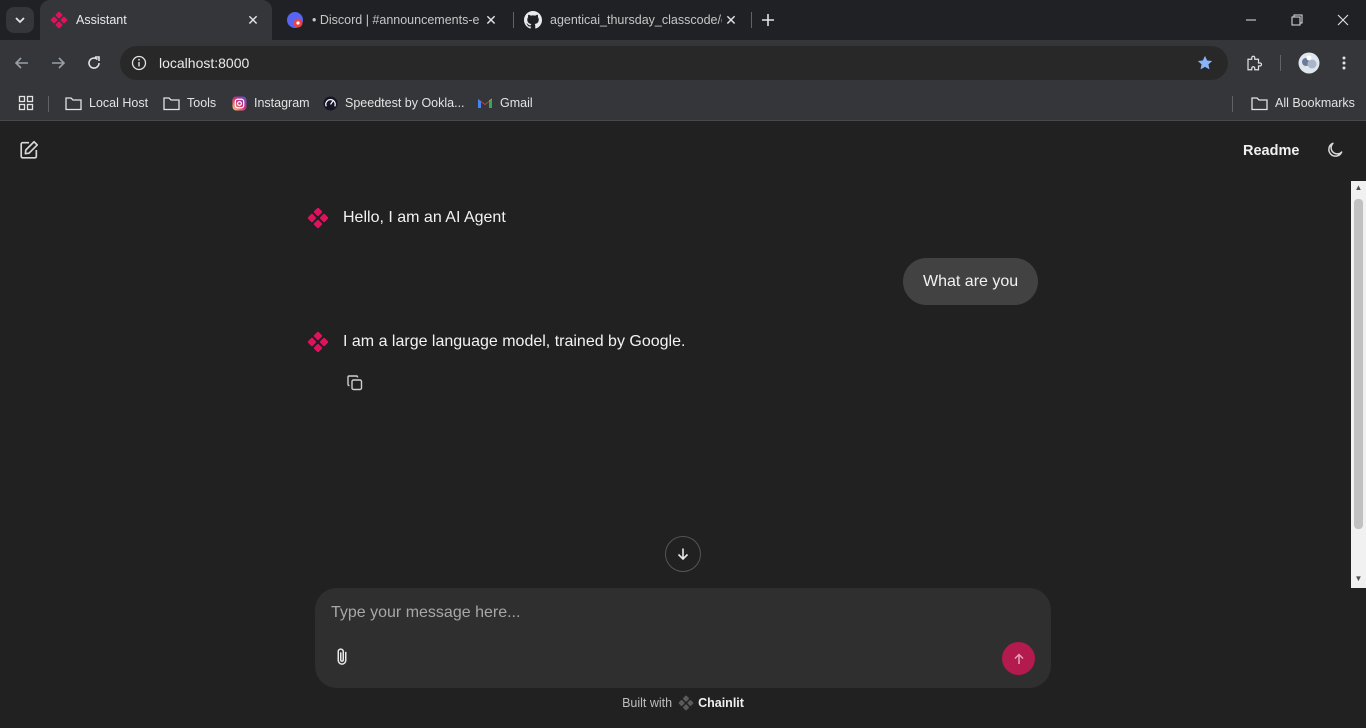 The height and width of the screenshot is (728, 1366). What do you see at coordinates (516, 103) in the screenshot?
I see `bookmark-label: Gmail` at bounding box center [516, 103].